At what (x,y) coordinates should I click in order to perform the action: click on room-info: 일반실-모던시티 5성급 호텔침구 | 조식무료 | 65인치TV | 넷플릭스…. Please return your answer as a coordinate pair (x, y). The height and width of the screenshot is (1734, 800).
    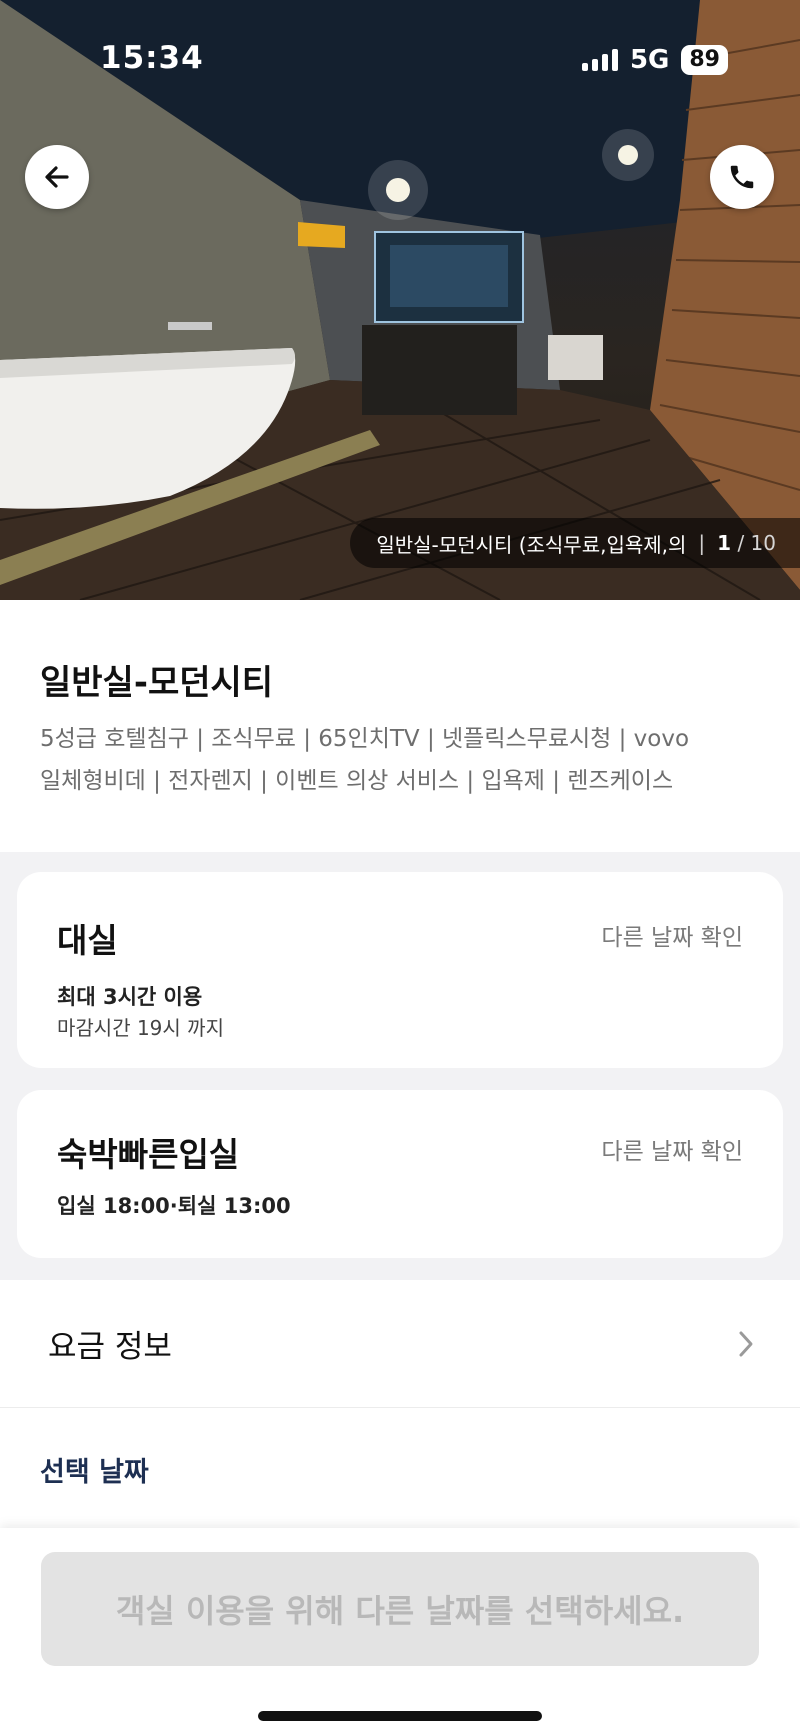
    Looking at the image, I should click on (400, 726).